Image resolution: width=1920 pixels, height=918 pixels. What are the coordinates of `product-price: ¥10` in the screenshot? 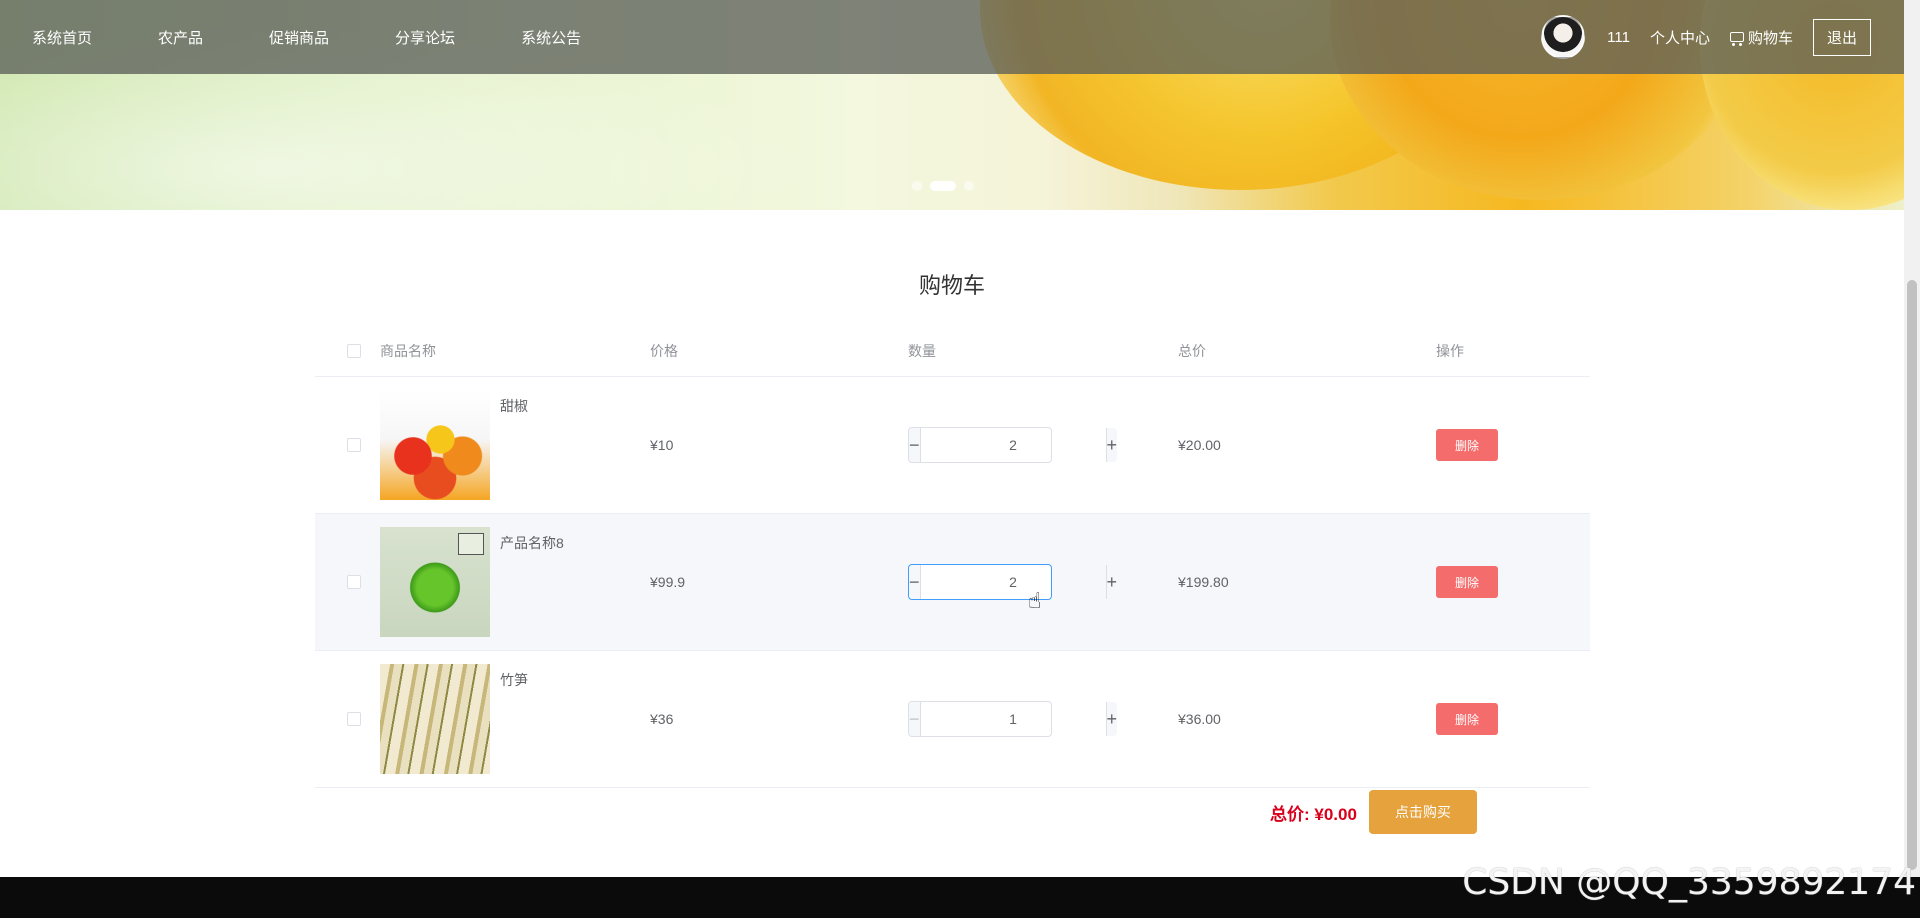 It's located at (662, 445).